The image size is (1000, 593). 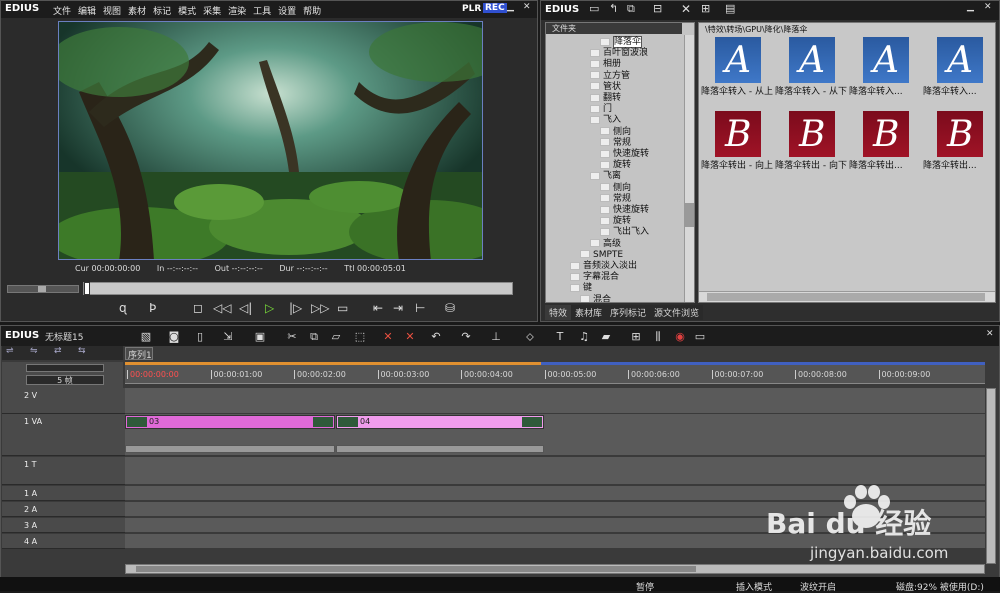 What do you see at coordinates (420, 308) in the screenshot?
I see `trim-button: ⊢` at bounding box center [420, 308].